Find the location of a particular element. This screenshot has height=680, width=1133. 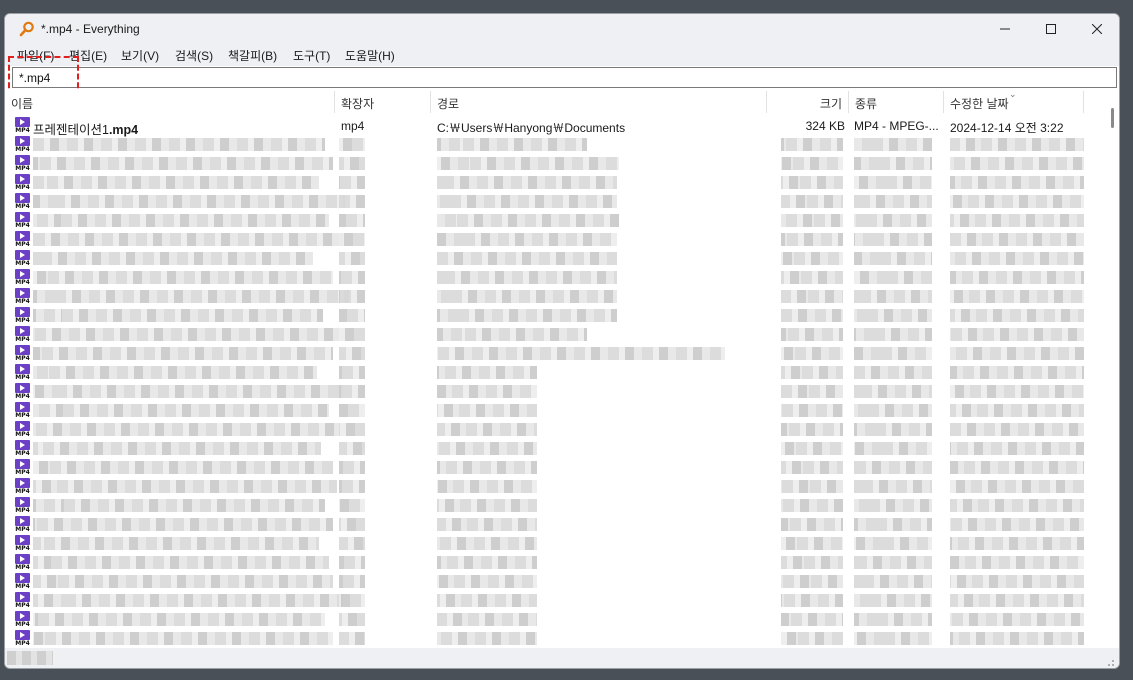

minimize-button is located at coordinates (1005, 29).